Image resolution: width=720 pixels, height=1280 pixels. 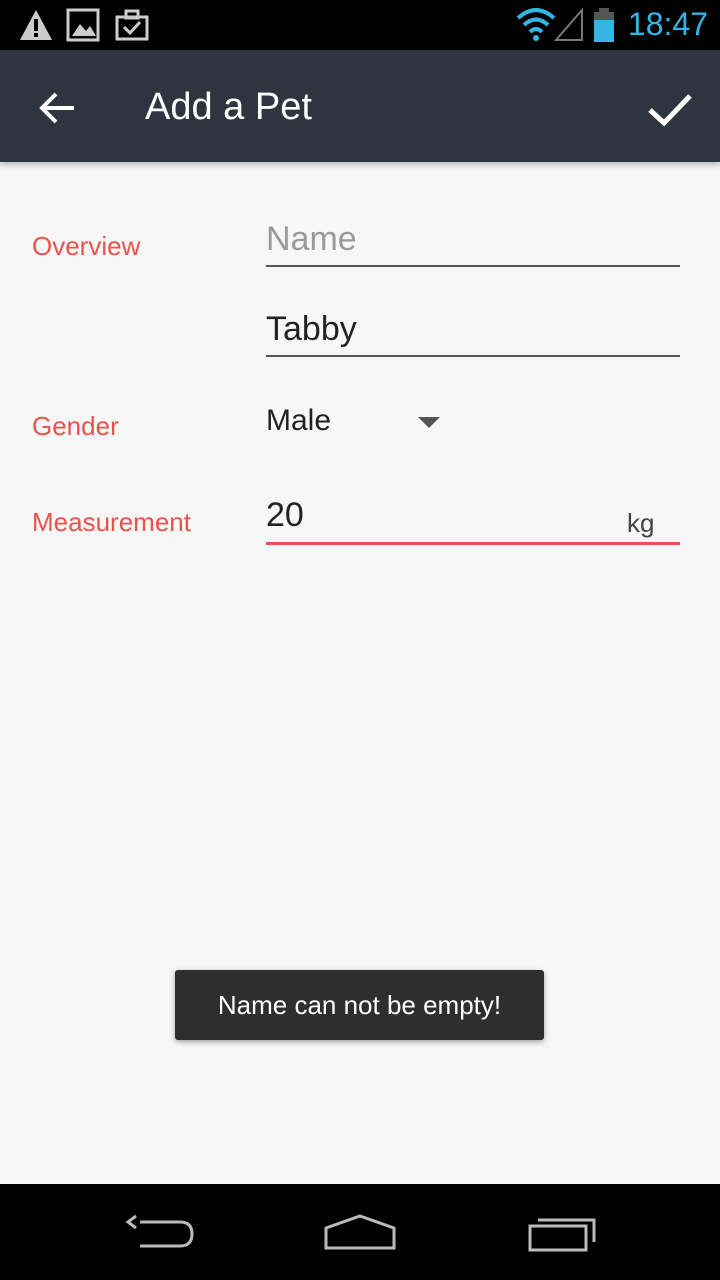 I want to click on dropdown-arrow-icon, so click(x=429, y=422).